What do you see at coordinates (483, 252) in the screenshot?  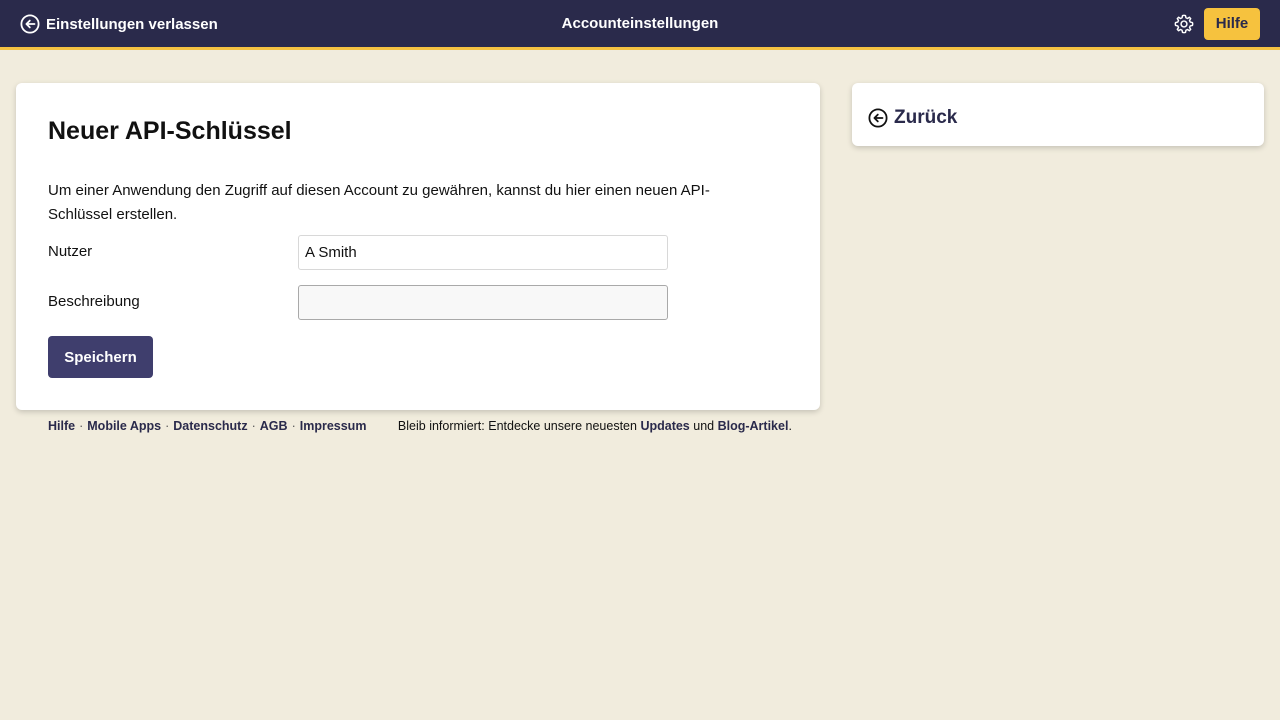 I see `user-field` at bounding box center [483, 252].